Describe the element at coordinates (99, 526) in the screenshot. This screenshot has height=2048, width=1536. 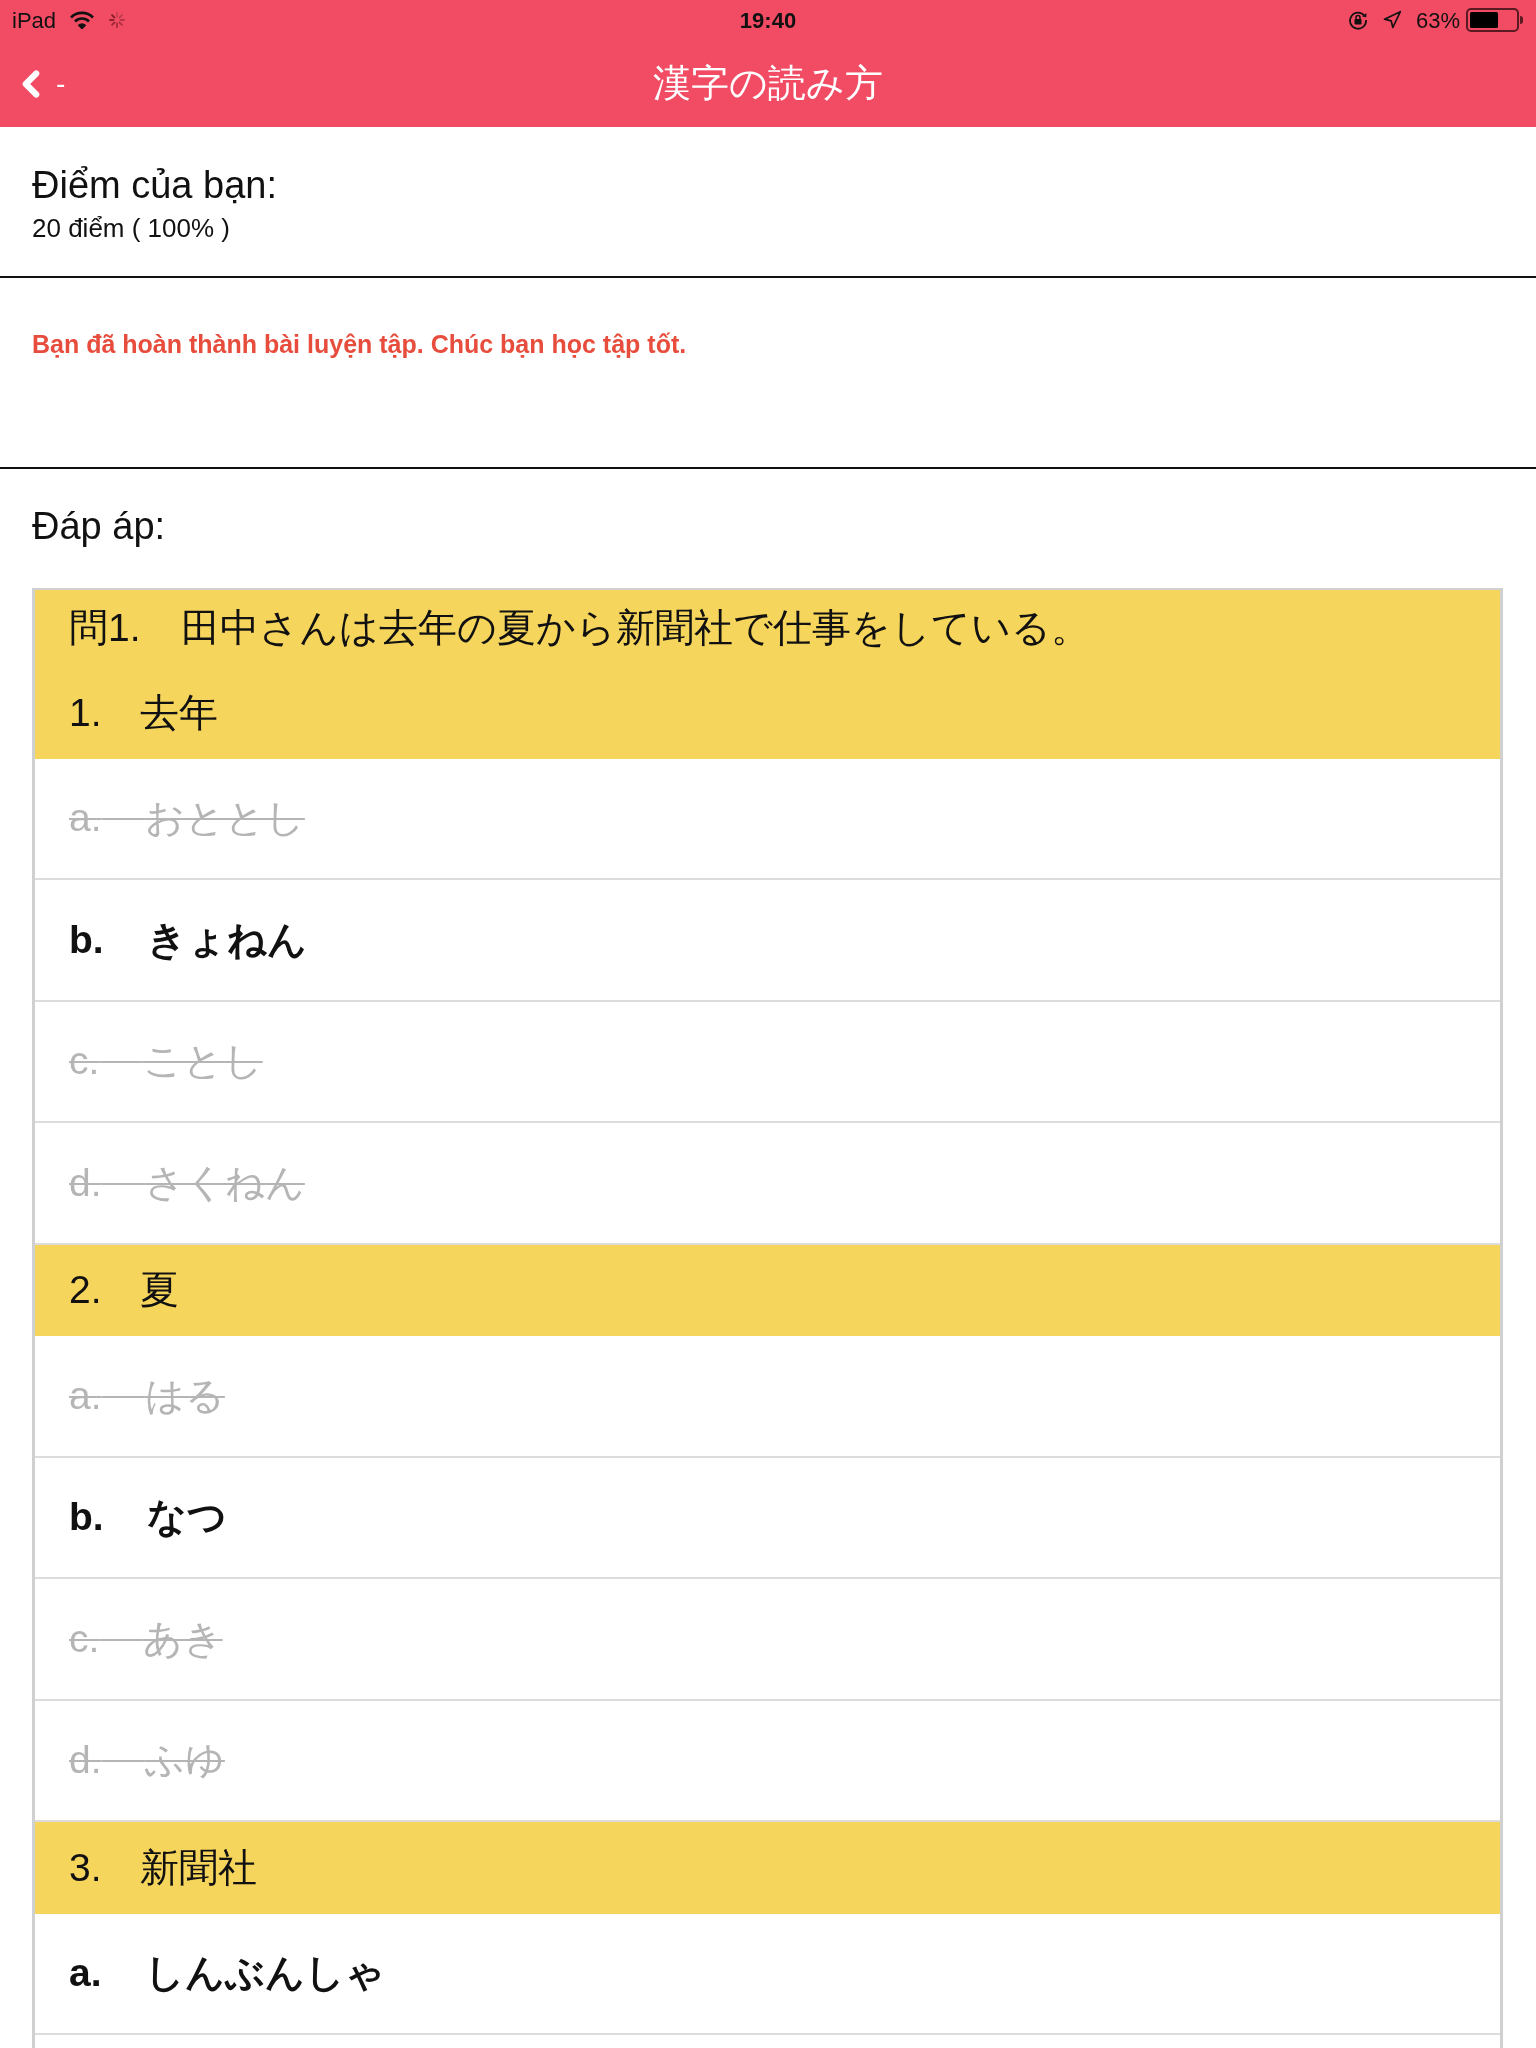
I see `answers-heading: Đáp áp:` at that location.